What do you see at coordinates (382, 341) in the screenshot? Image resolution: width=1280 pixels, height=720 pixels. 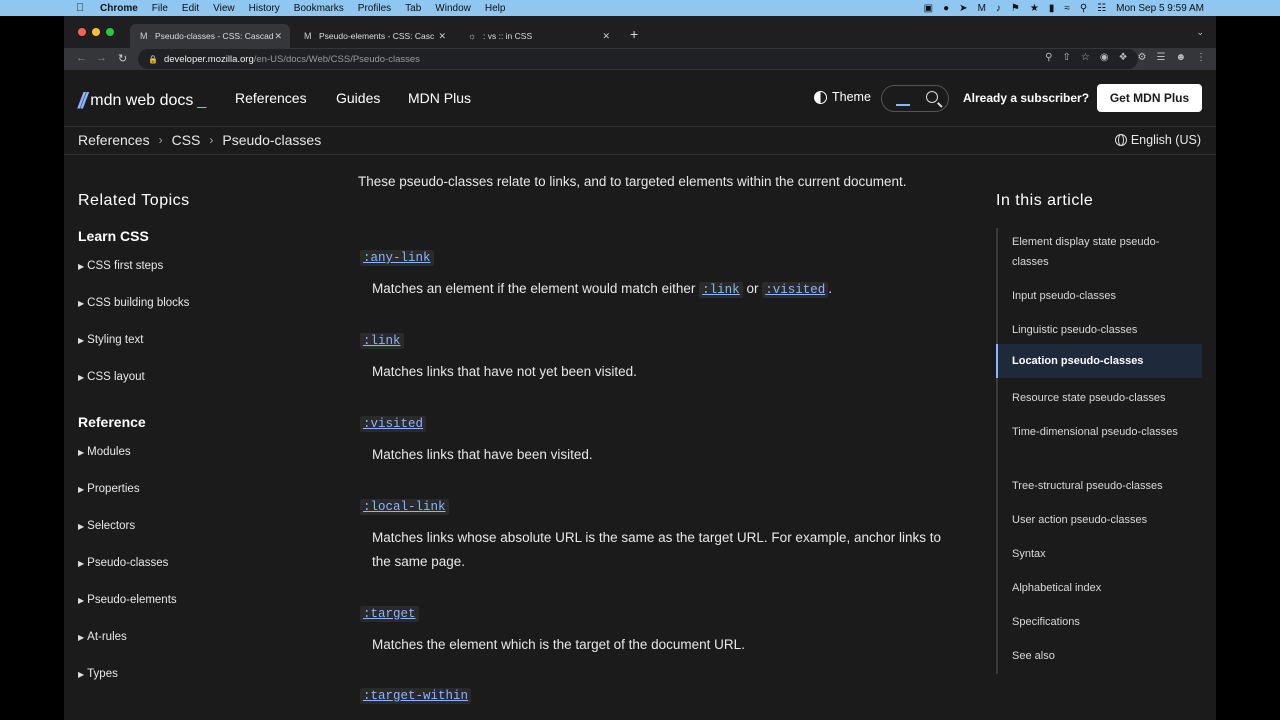 I see `term-link: :link` at bounding box center [382, 341].